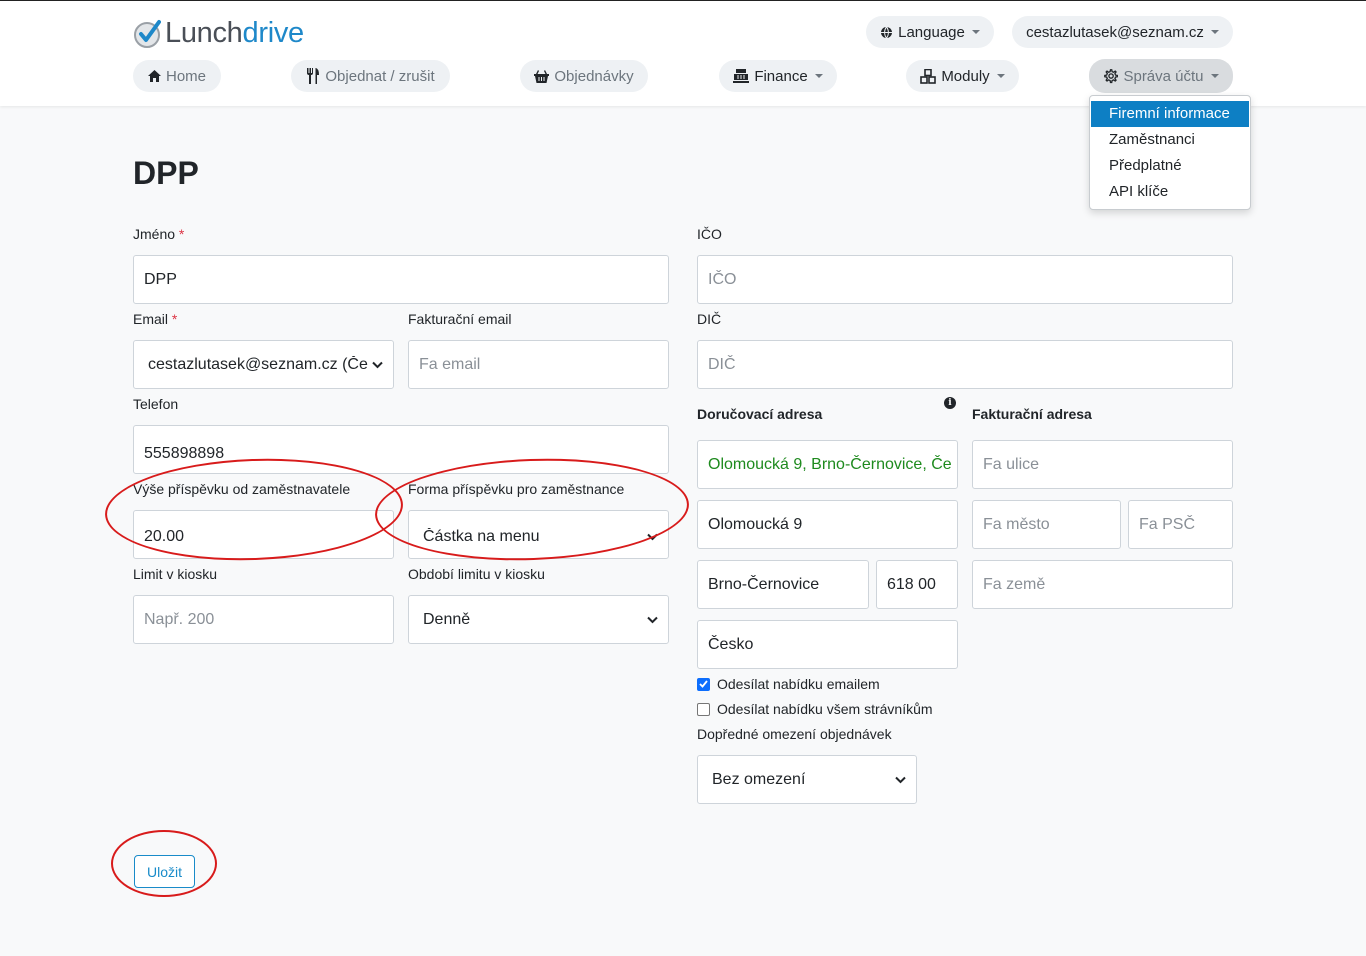  I want to click on order-limit-select: Bez omezení, so click(807, 779).